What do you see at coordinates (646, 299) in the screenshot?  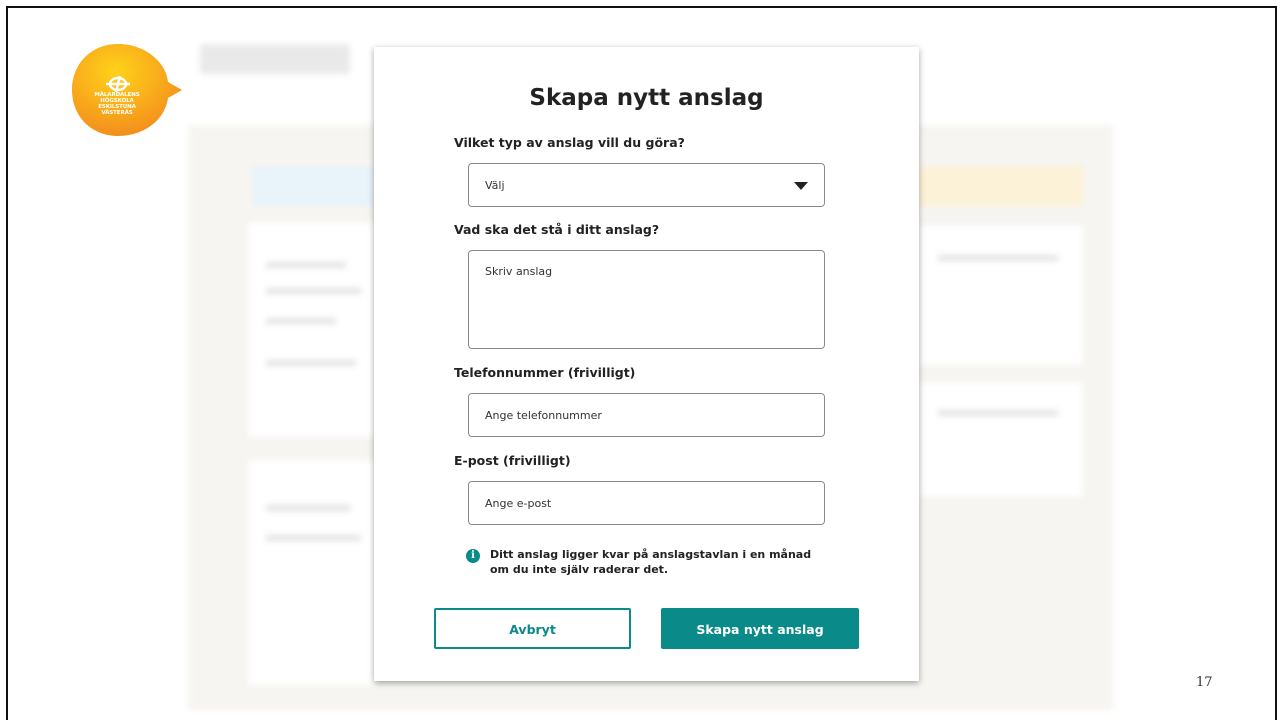 I see `post-text-area: Skriv anslag` at bounding box center [646, 299].